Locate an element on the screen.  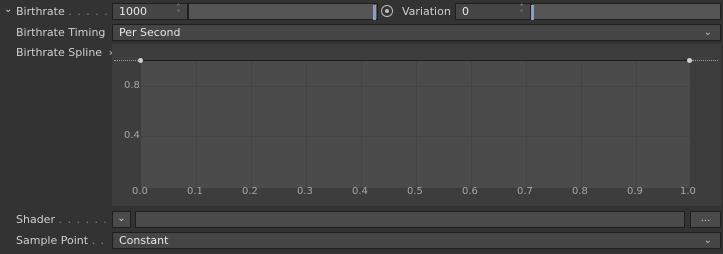
variation-stepper-icon: ˄ ˅ is located at coordinates (521, 11).